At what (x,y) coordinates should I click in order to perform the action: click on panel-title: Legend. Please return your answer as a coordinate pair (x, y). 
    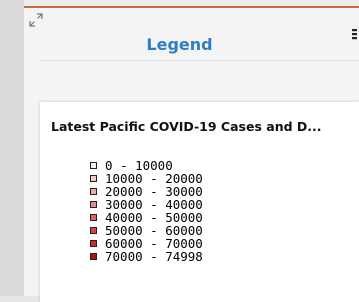
    Looking at the image, I should click on (179, 44).